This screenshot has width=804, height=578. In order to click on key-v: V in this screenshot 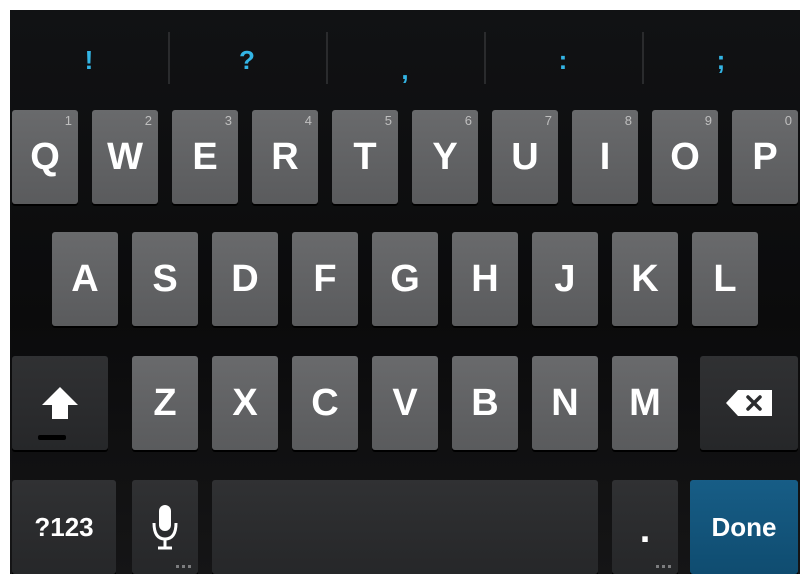, I will do `click(405, 403)`.